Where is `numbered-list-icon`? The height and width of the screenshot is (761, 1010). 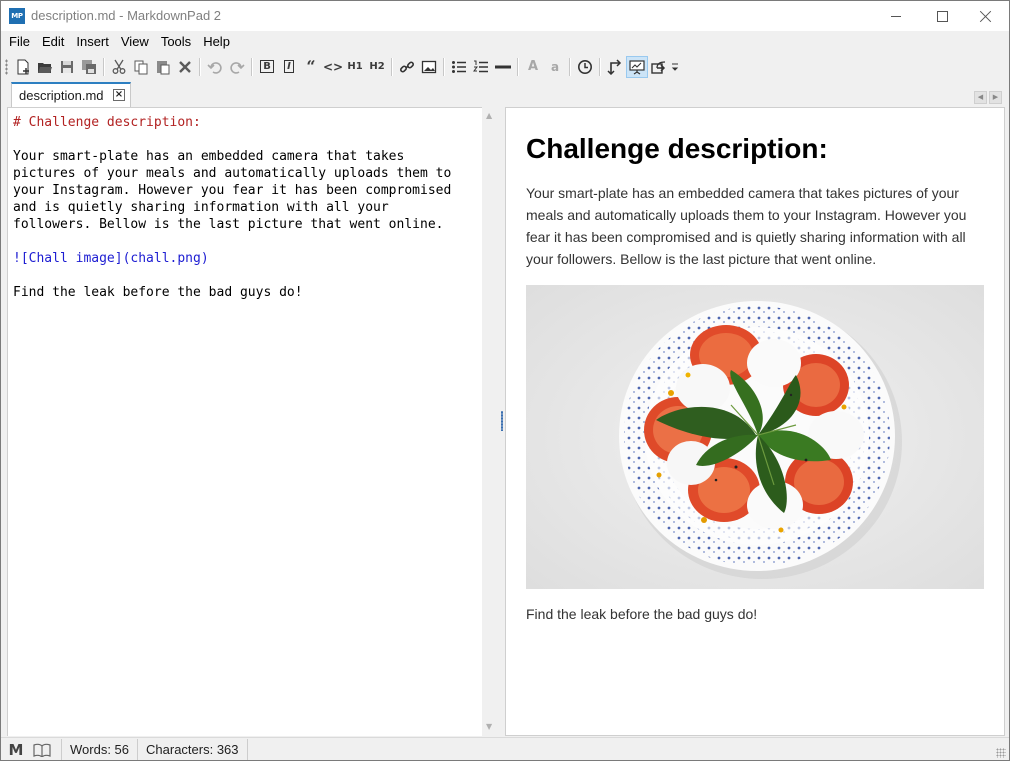 numbered-list-icon is located at coordinates (481, 67).